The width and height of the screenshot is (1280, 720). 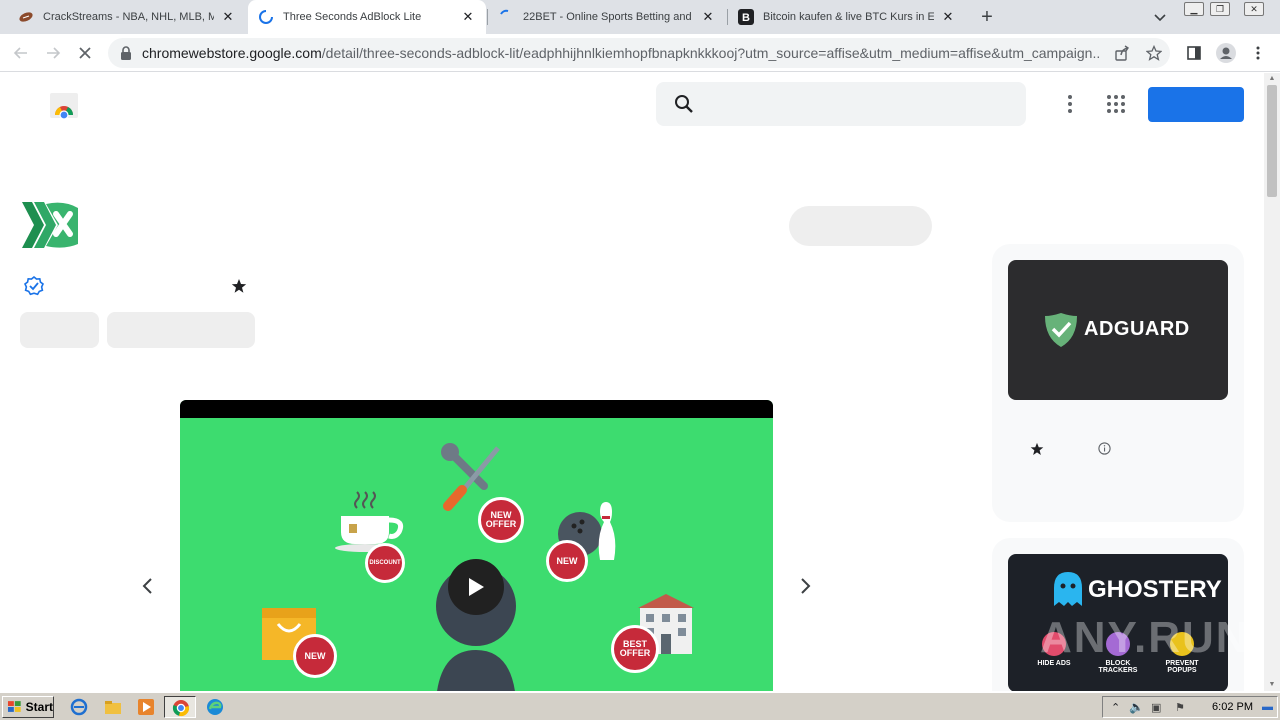 I want to click on anyrun-watermark: ANY.RUN, so click(x=1145, y=637).